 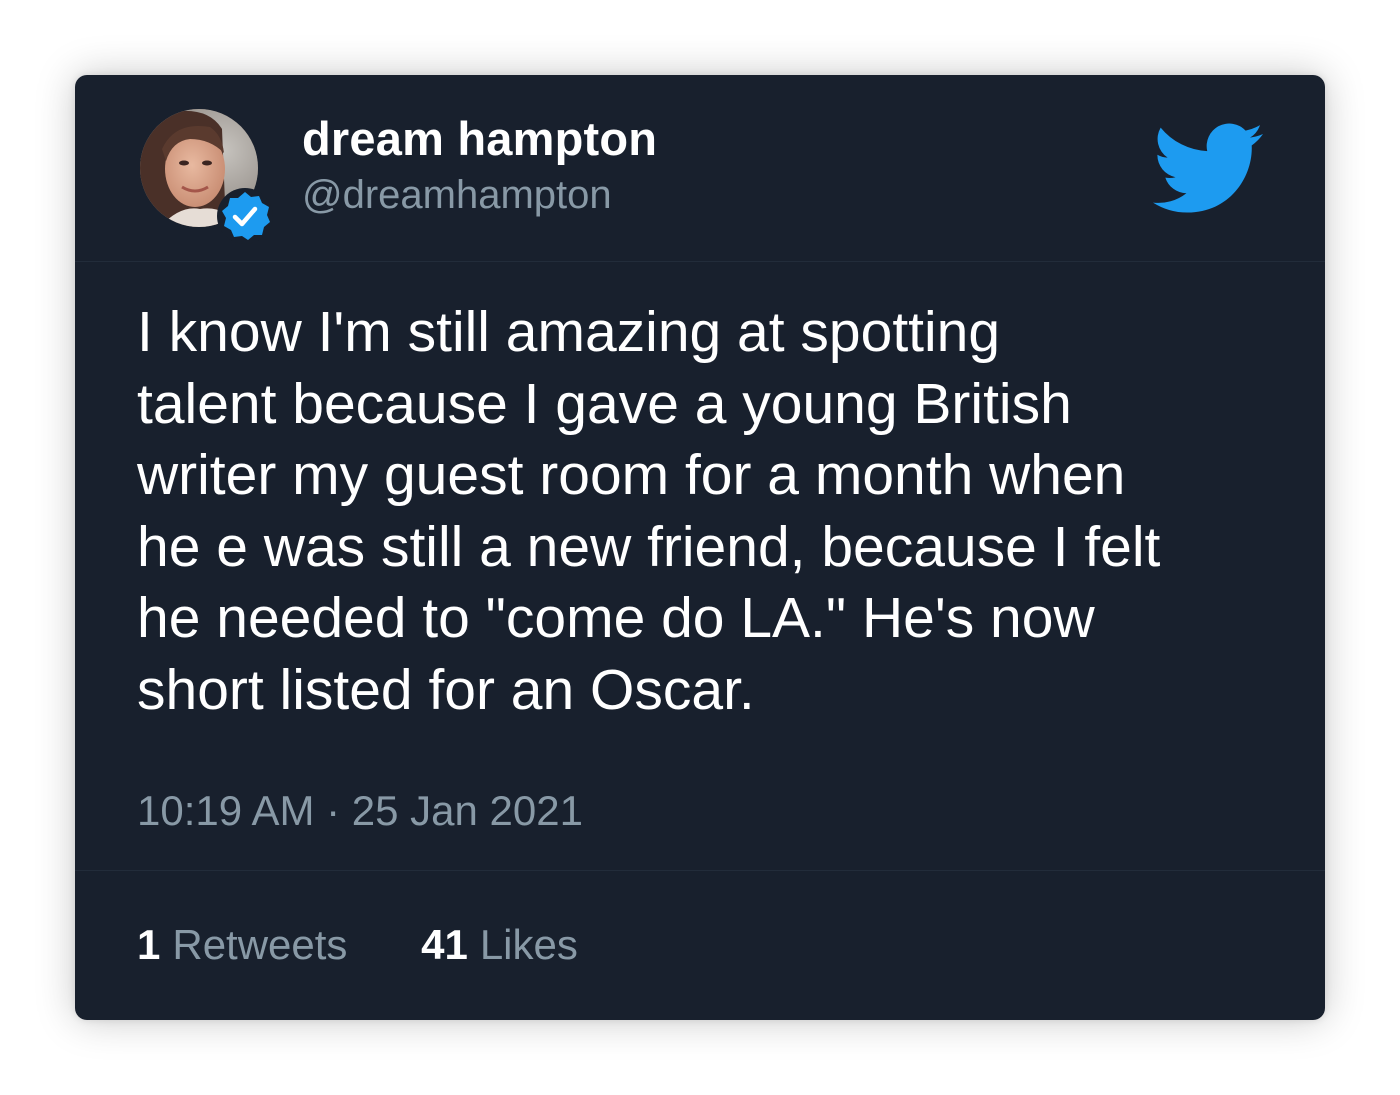 I want to click on retweets-stat: 1 Retweets, so click(x=242, y=945).